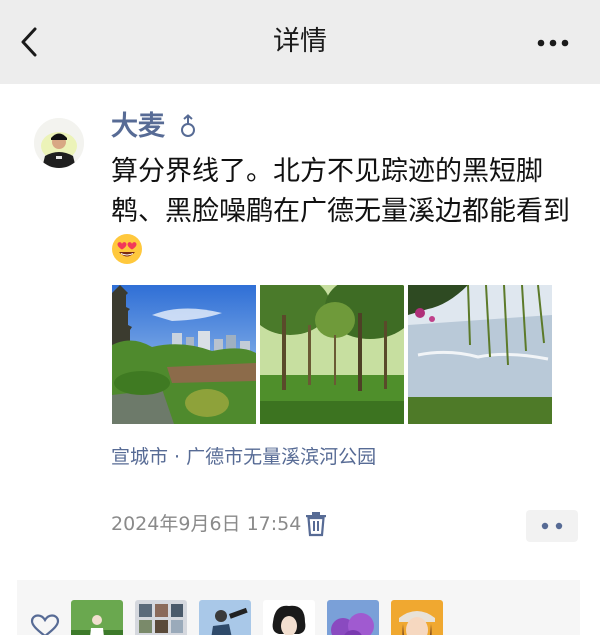  Describe the element at coordinates (127, 249) in the screenshot. I see `heart-eyes-emoji` at that location.